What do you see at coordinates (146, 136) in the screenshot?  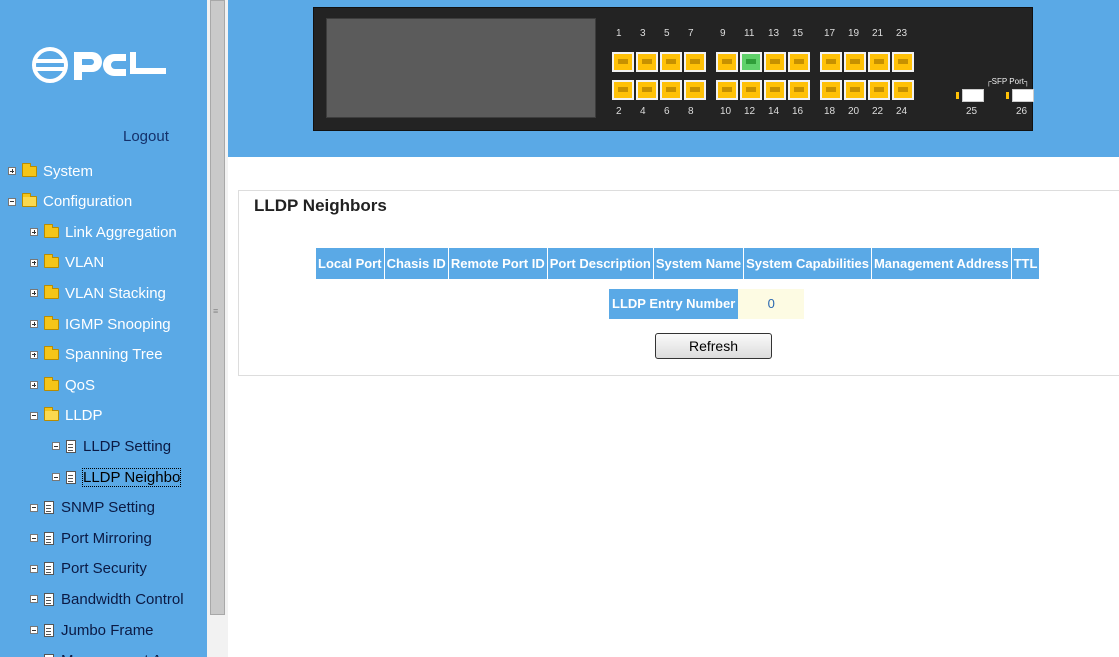 I see `logout-link: Logout` at bounding box center [146, 136].